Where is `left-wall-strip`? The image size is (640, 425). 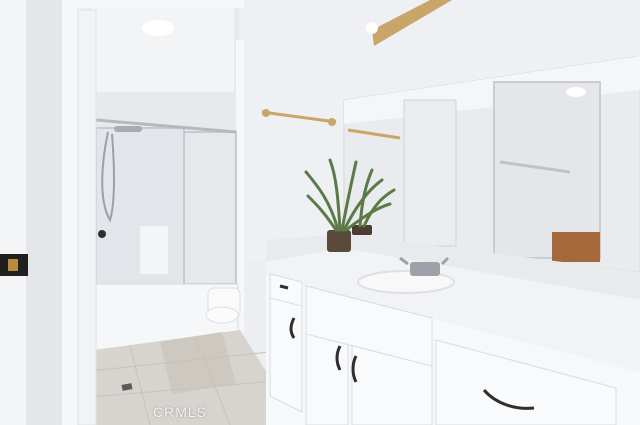 left-wall-strip is located at coordinates (44, 212).